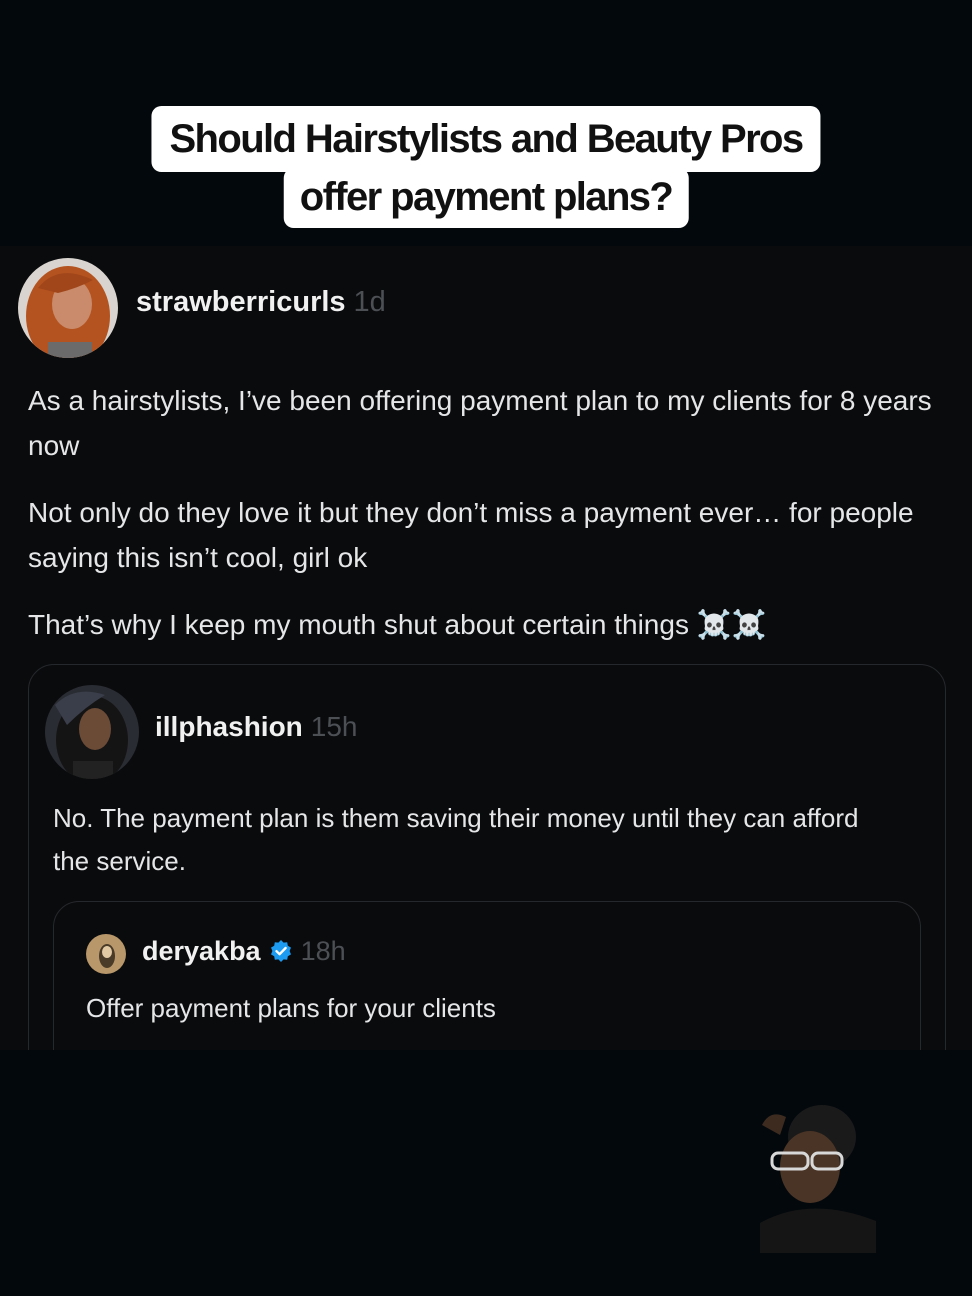 The width and height of the screenshot is (972, 1296). Describe the element at coordinates (281, 951) in the screenshot. I see `verified-badge-icon` at that location.